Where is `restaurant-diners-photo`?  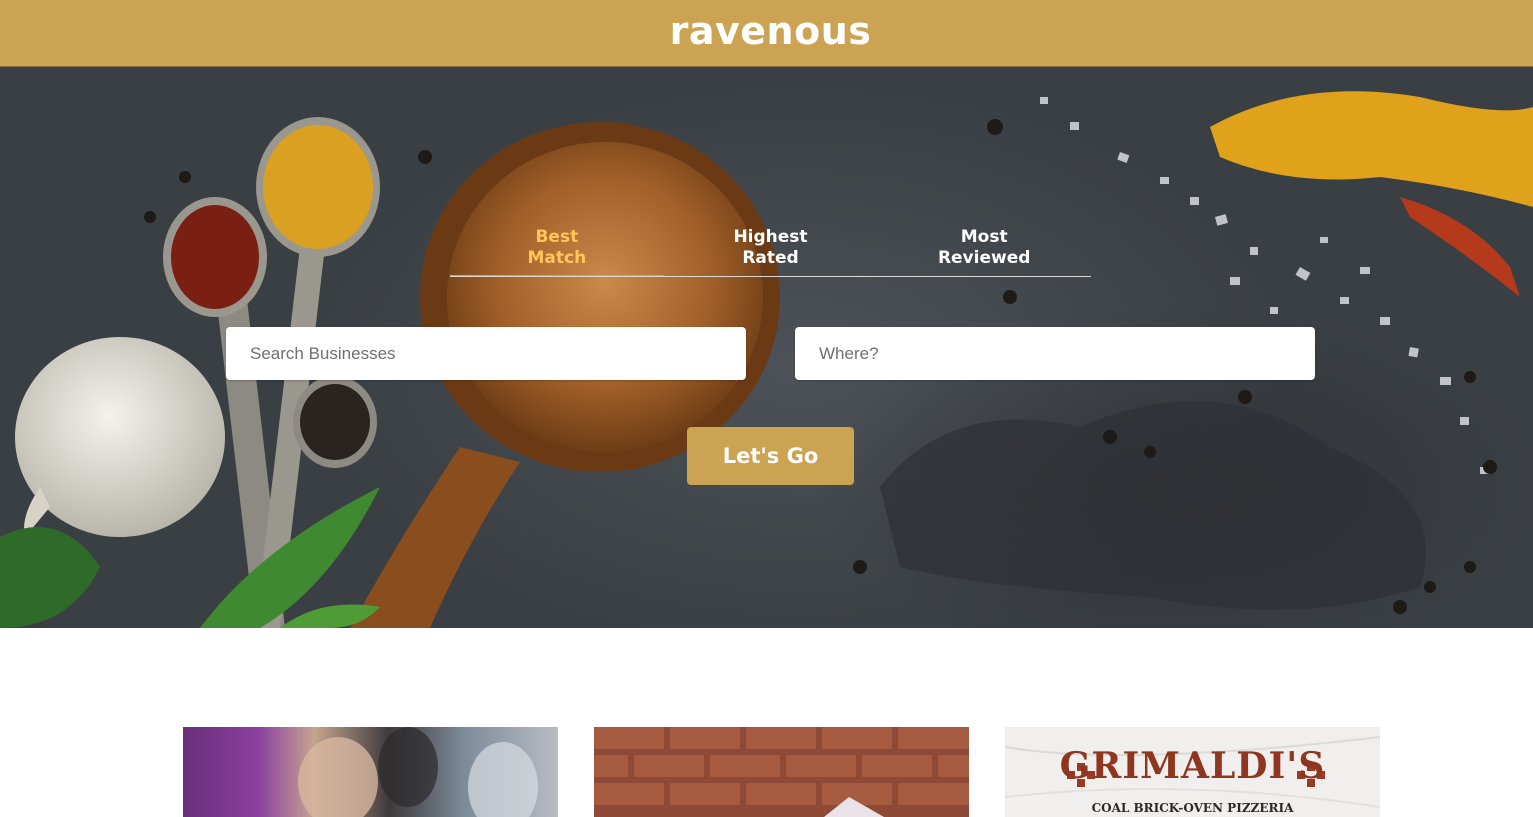 restaurant-diners-photo is located at coordinates (370, 772).